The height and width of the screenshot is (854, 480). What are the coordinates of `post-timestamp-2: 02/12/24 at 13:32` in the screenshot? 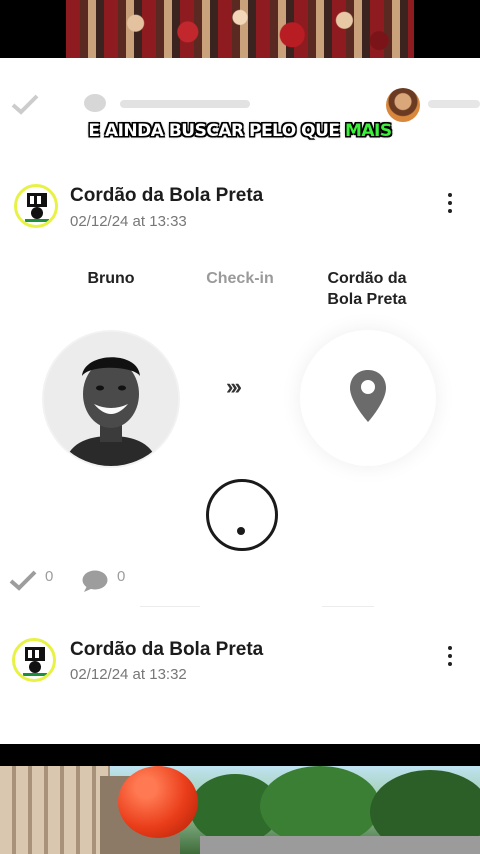 It's located at (128, 674).